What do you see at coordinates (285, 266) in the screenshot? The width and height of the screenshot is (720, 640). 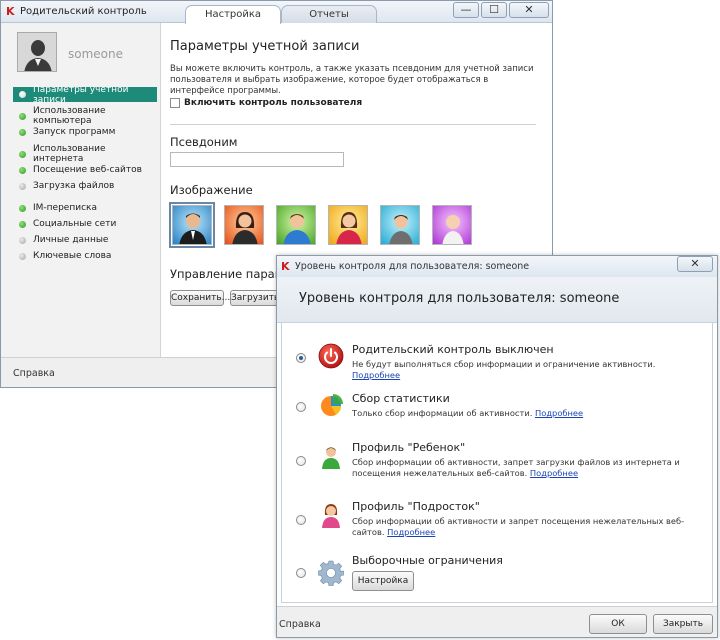 I see `kaspersky-logo-icon: K` at bounding box center [285, 266].